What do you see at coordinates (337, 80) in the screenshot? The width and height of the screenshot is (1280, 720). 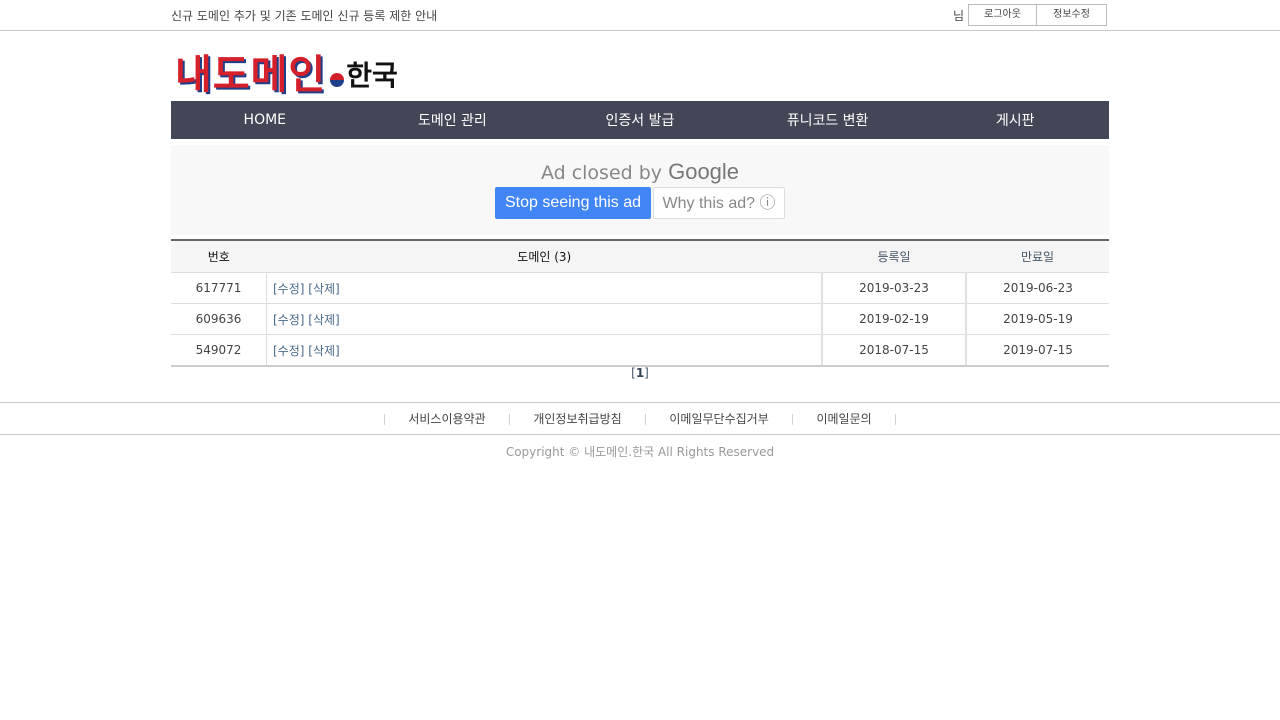 I see `taegeuk-icon` at bounding box center [337, 80].